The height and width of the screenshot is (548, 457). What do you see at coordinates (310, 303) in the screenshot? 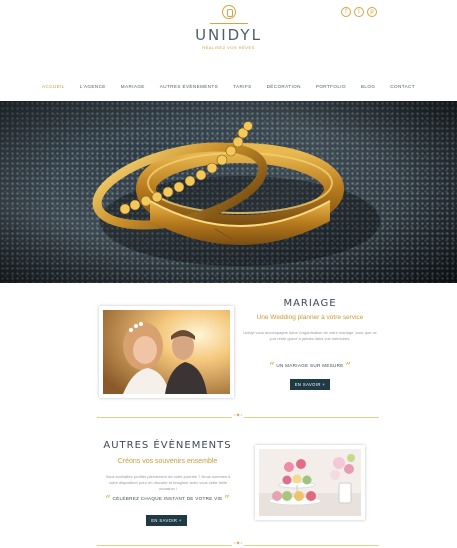
I see `mariage-title: Mariage` at bounding box center [310, 303].